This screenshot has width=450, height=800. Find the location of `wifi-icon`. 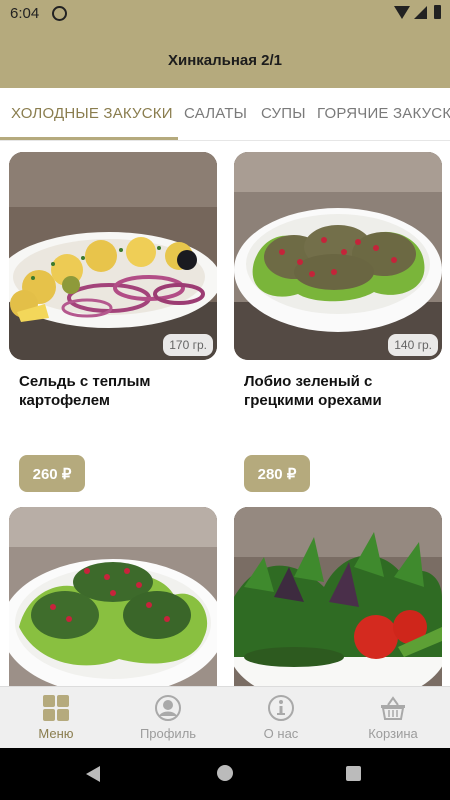

wifi-icon is located at coordinates (402, 12).